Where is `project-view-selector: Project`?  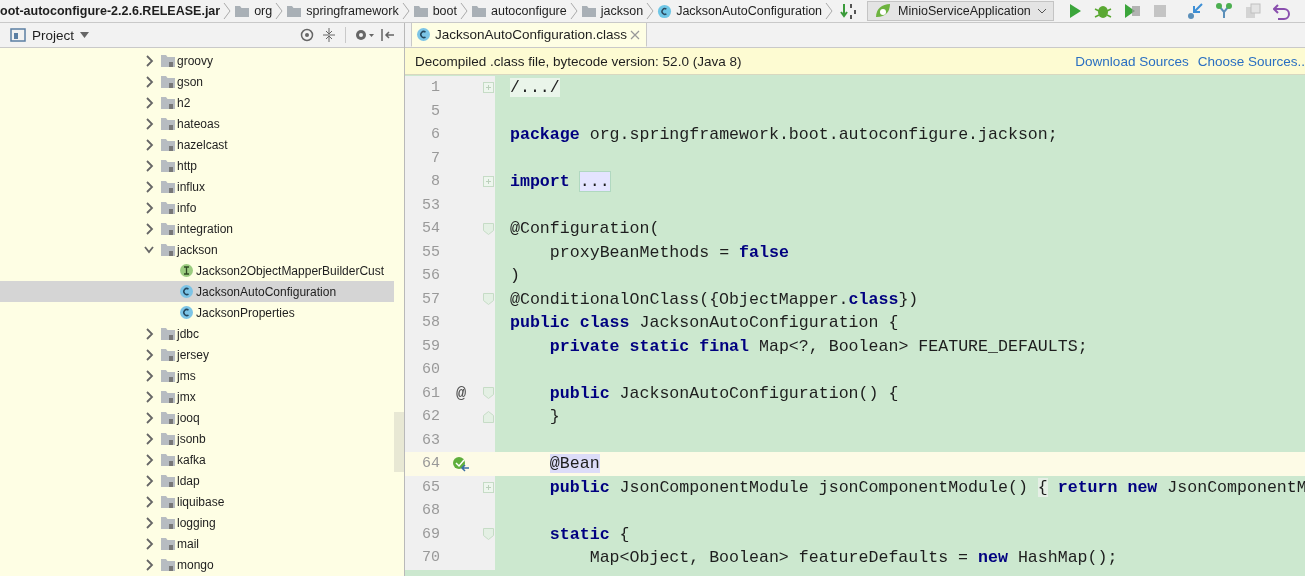 project-view-selector: Project is located at coordinates (50, 35).